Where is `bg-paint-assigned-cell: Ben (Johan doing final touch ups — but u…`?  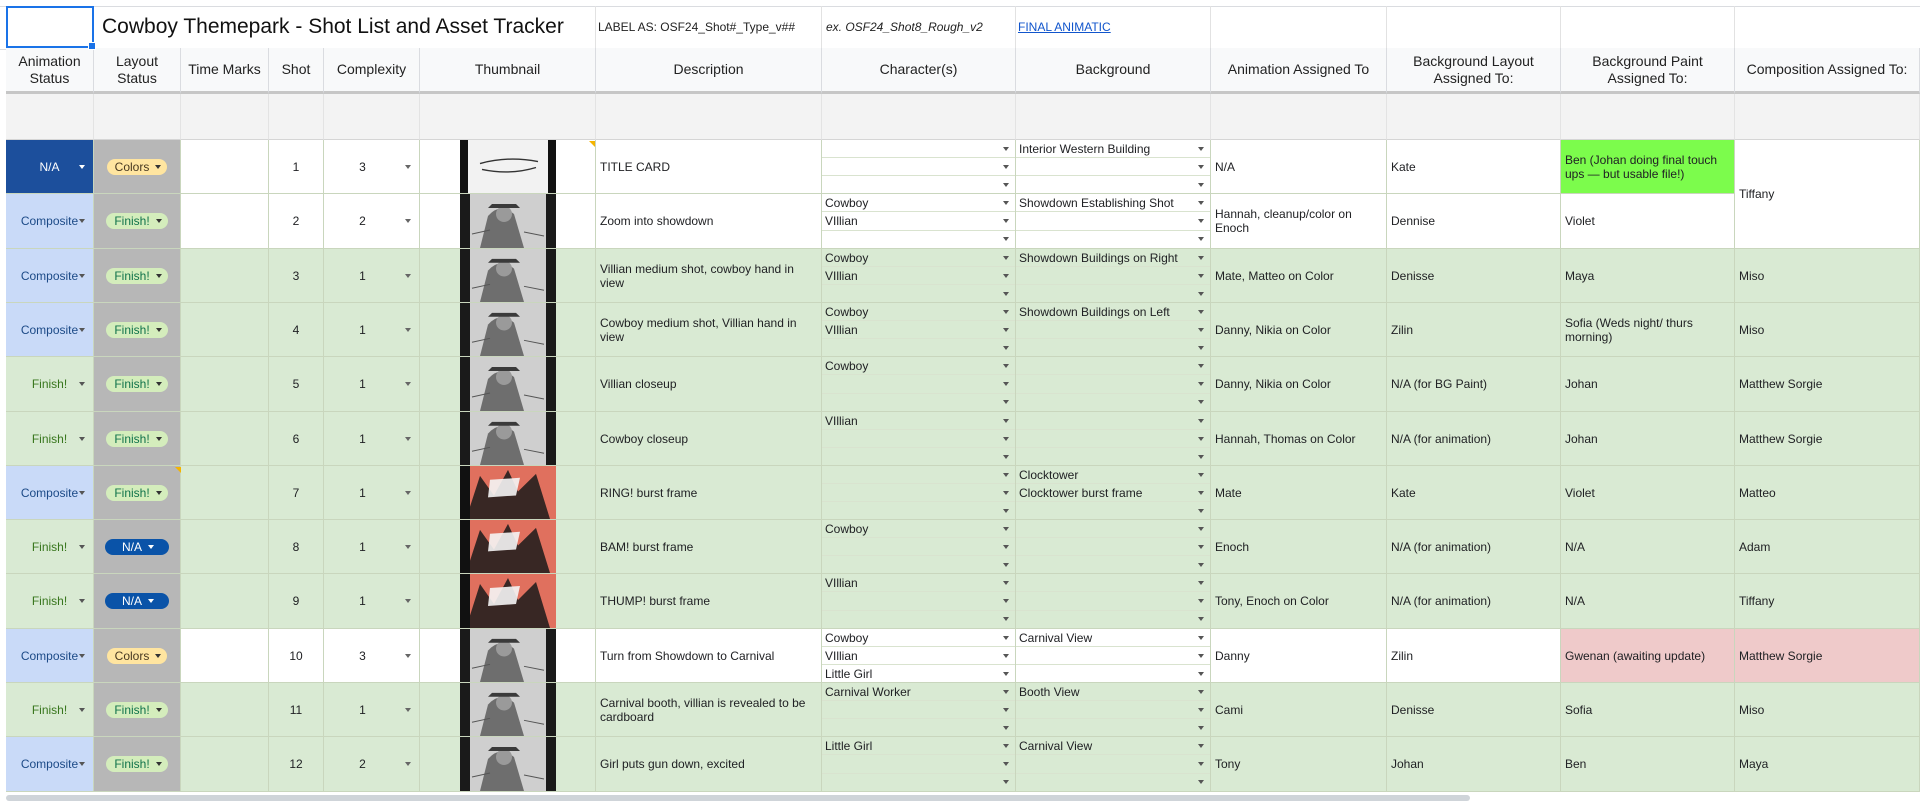
bg-paint-assigned-cell: Ben (Johan doing final touch ups — but u… is located at coordinates (1648, 167).